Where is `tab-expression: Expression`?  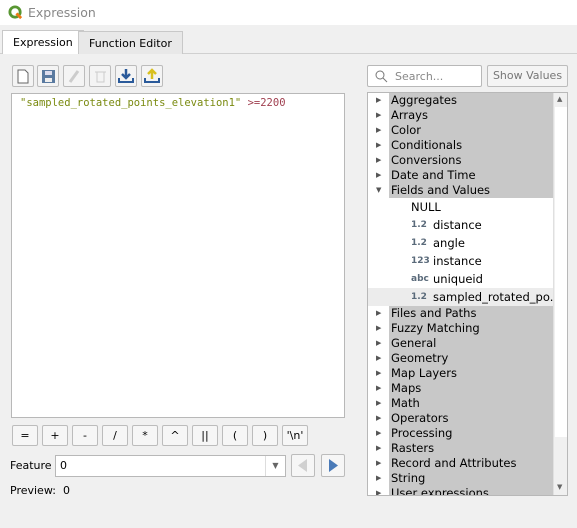 tab-expression: Expression is located at coordinates (43, 42).